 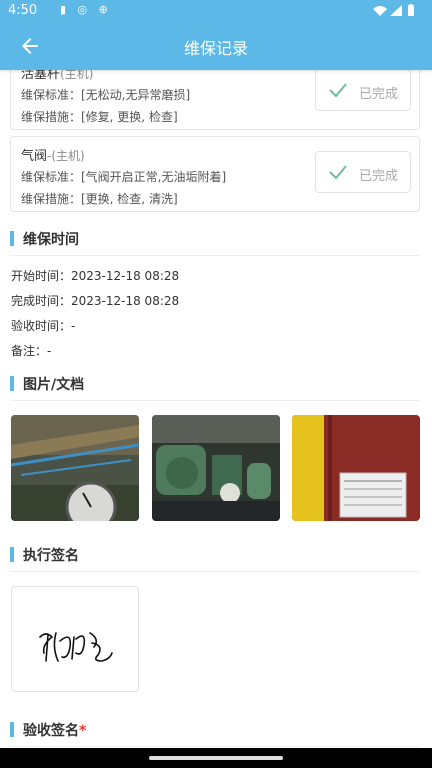 I want to click on note: 备注：-, so click(x=31, y=351).